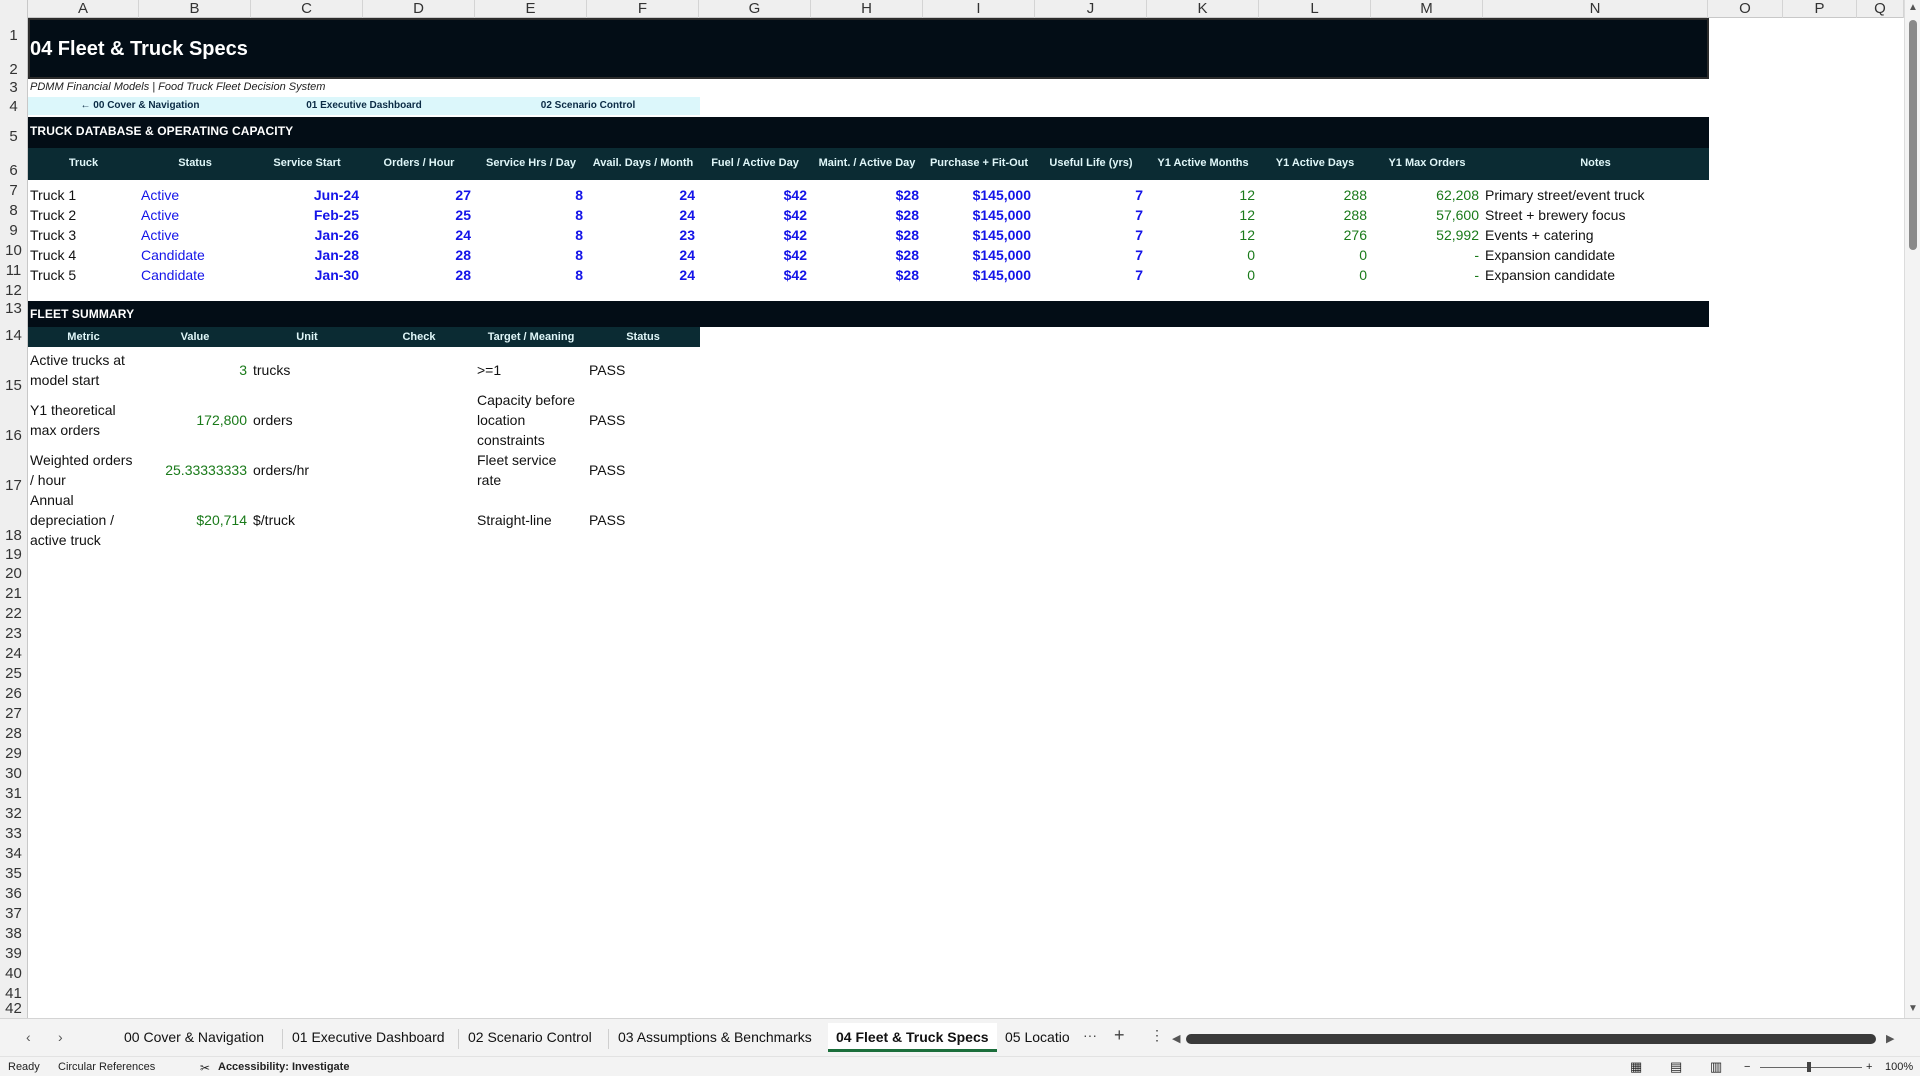 The height and width of the screenshot is (1076, 1920). I want to click on column-header-m: M, so click(1427, 9).